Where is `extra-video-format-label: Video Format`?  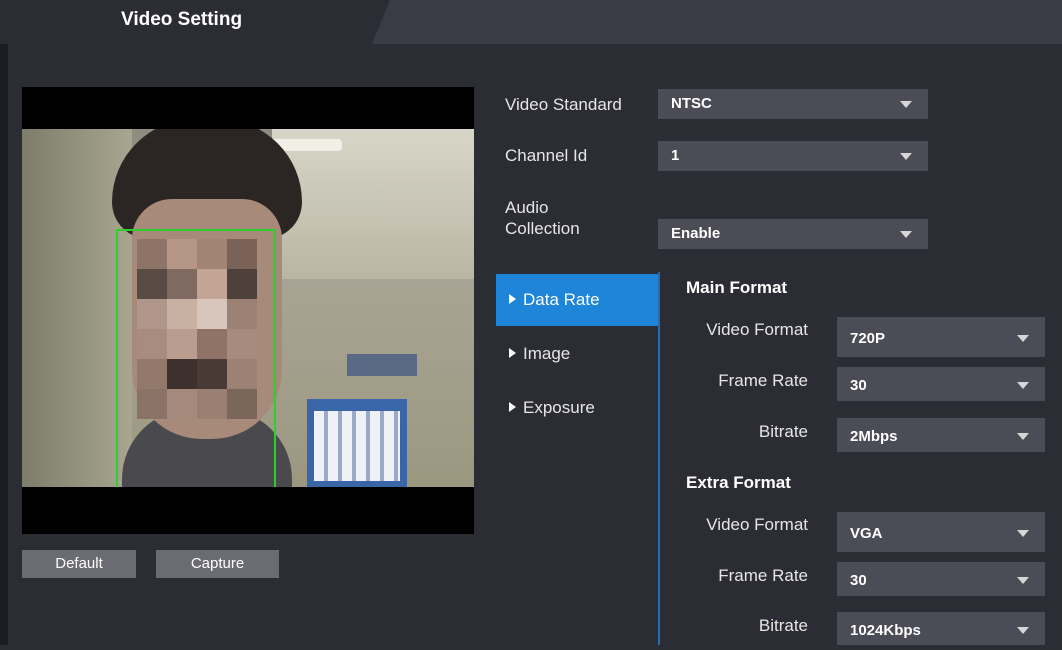
extra-video-format-label: Video Format is located at coordinates (757, 524).